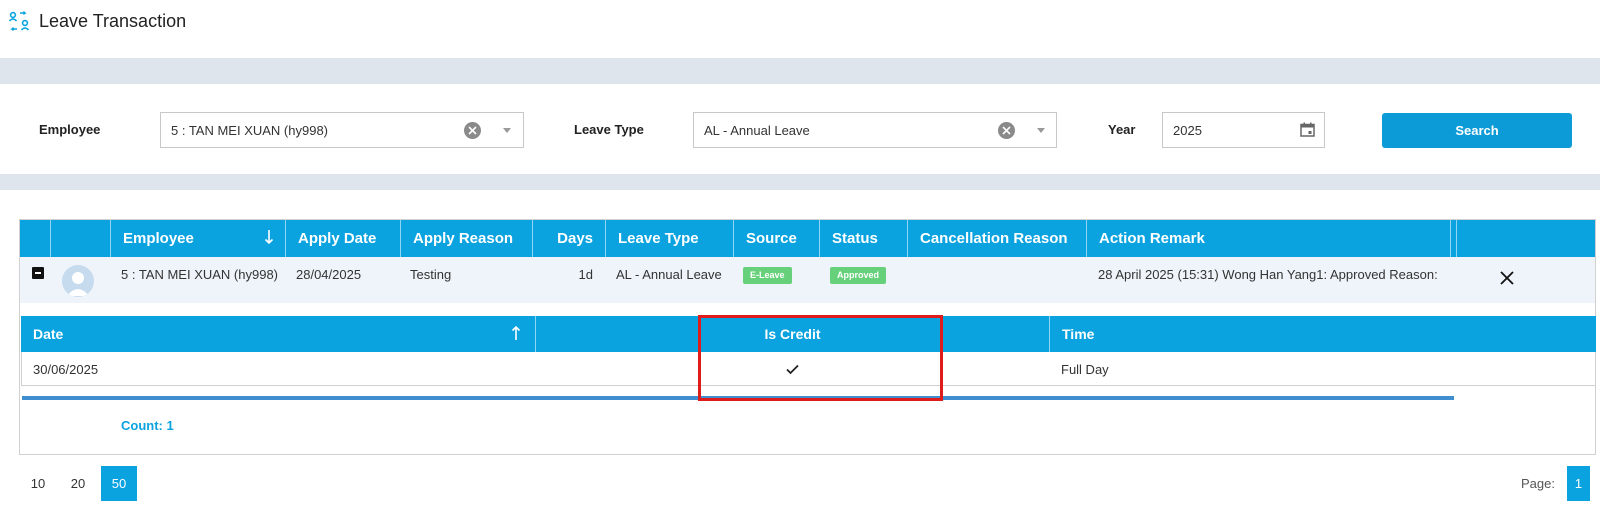 The height and width of the screenshot is (514, 1600). What do you see at coordinates (66, 369) in the screenshot?
I see `cell-date: 30/06/2025` at bounding box center [66, 369].